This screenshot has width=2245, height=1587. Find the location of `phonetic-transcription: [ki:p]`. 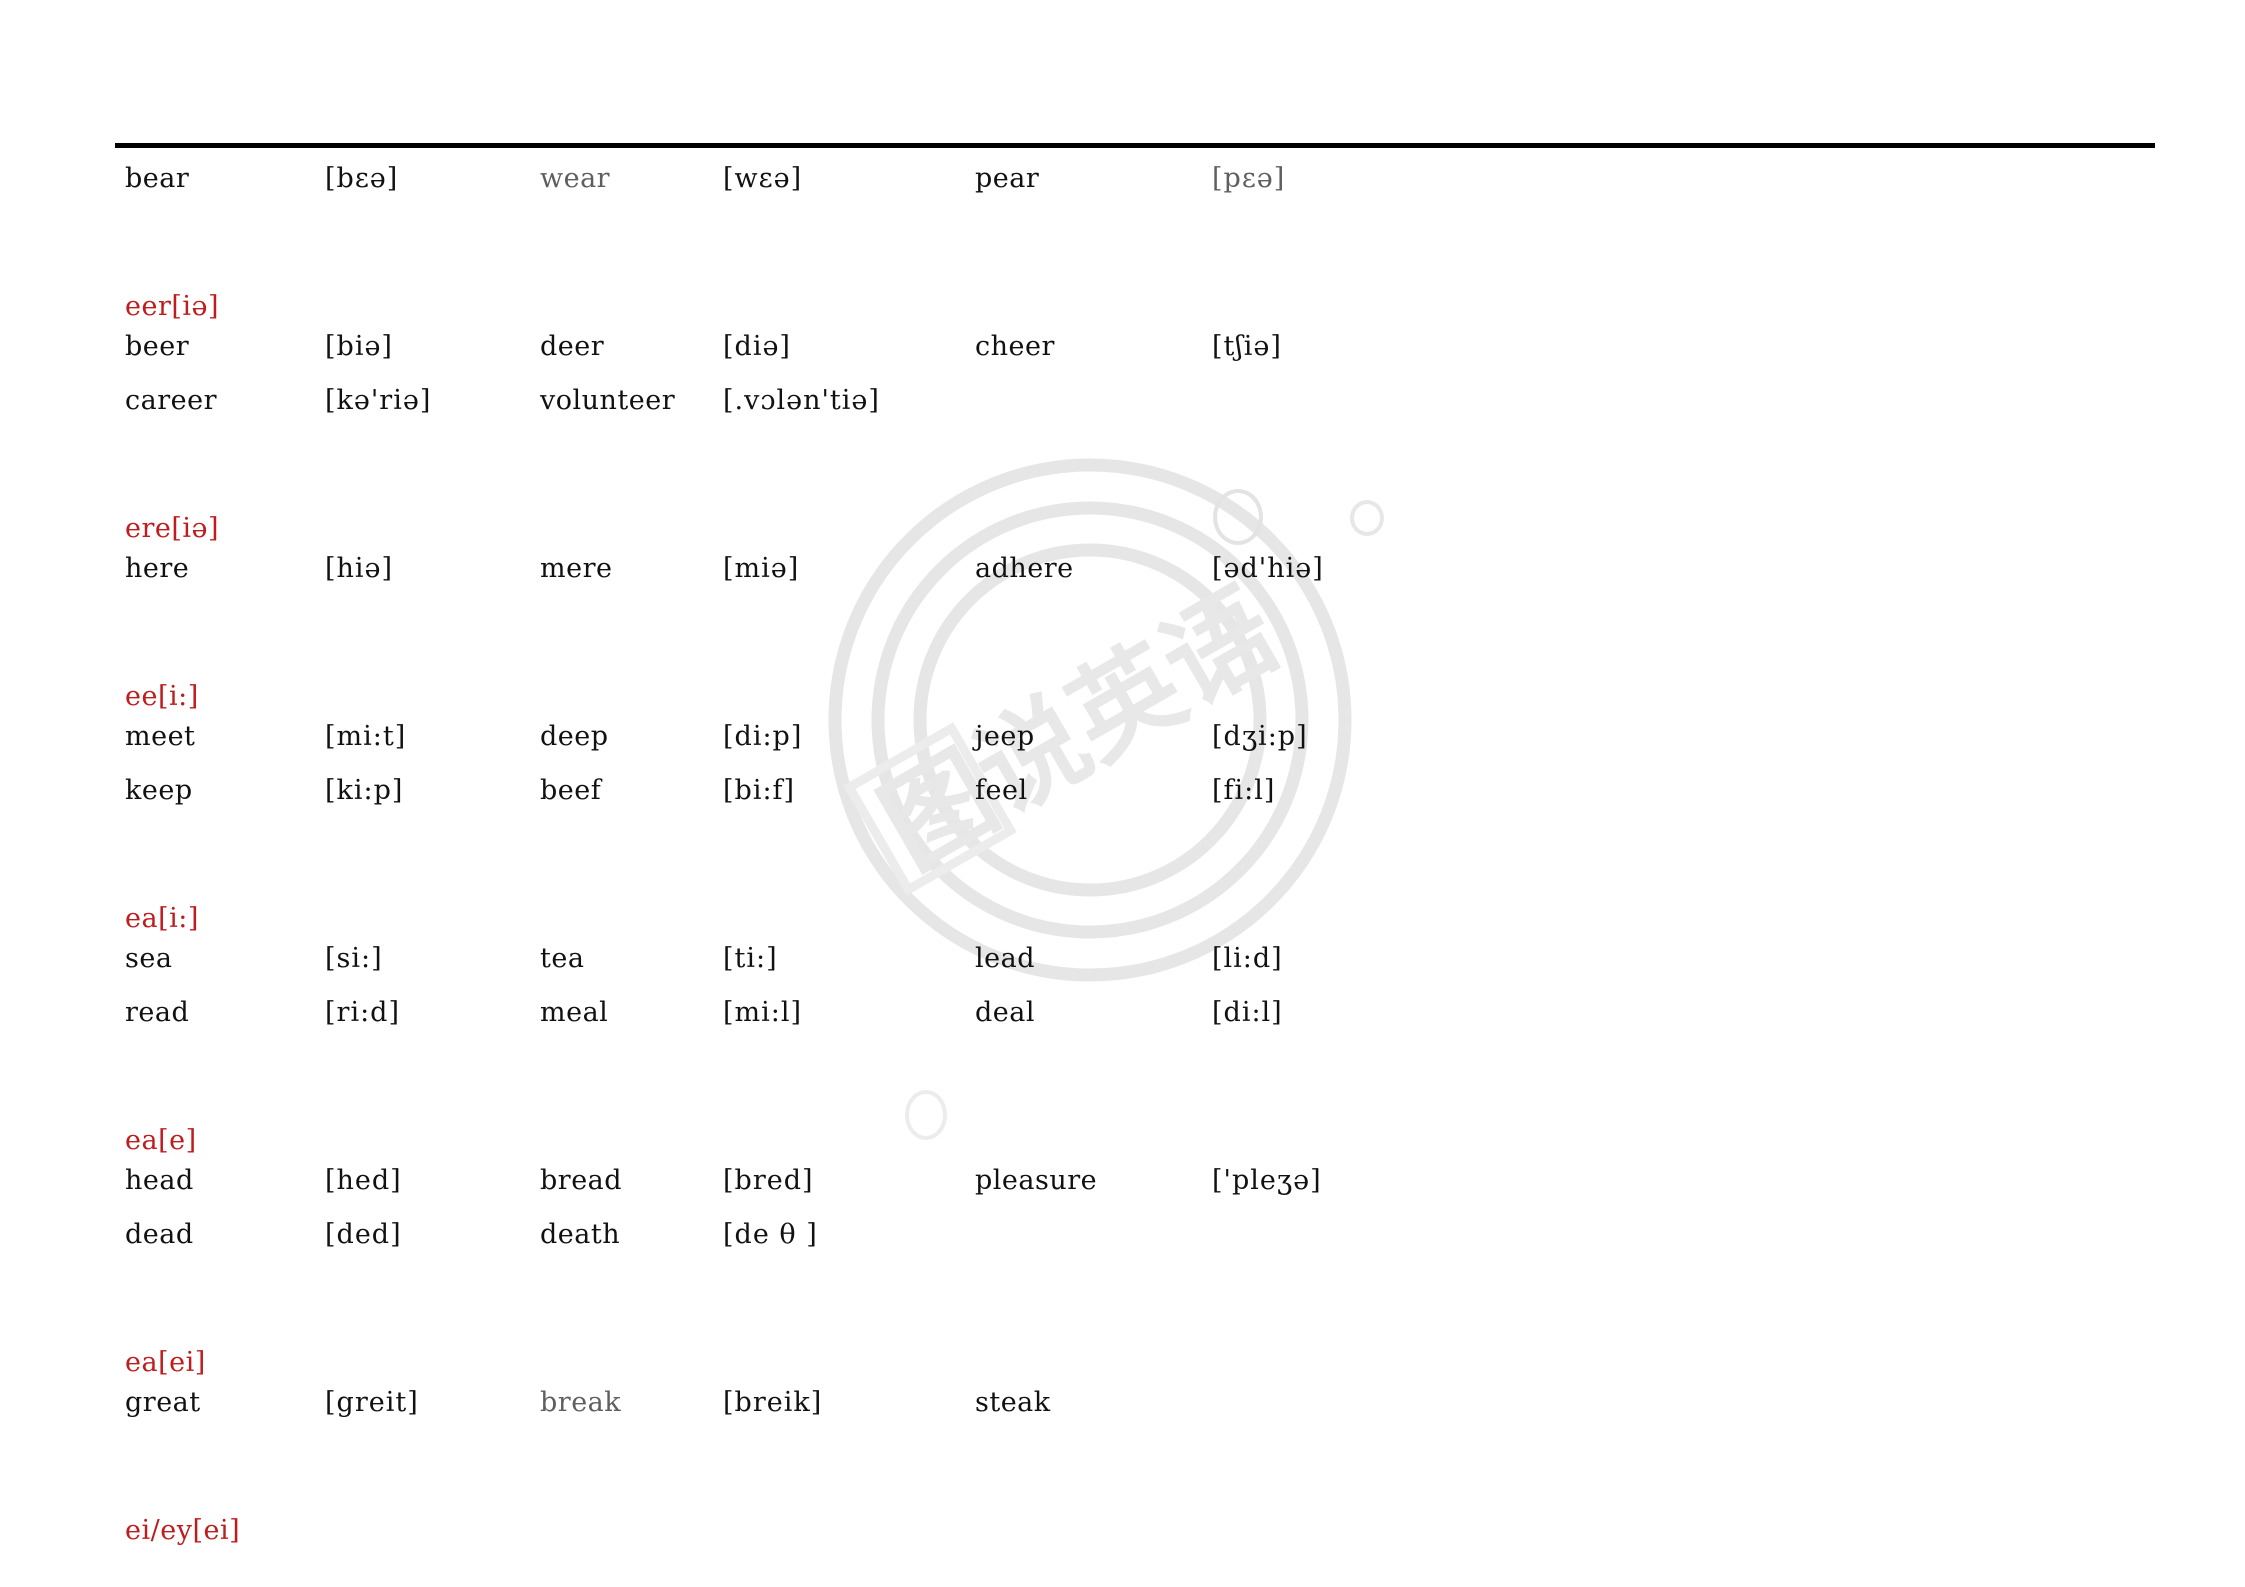

phonetic-transcription: [ki:p] is located at coordinates (364, 790).